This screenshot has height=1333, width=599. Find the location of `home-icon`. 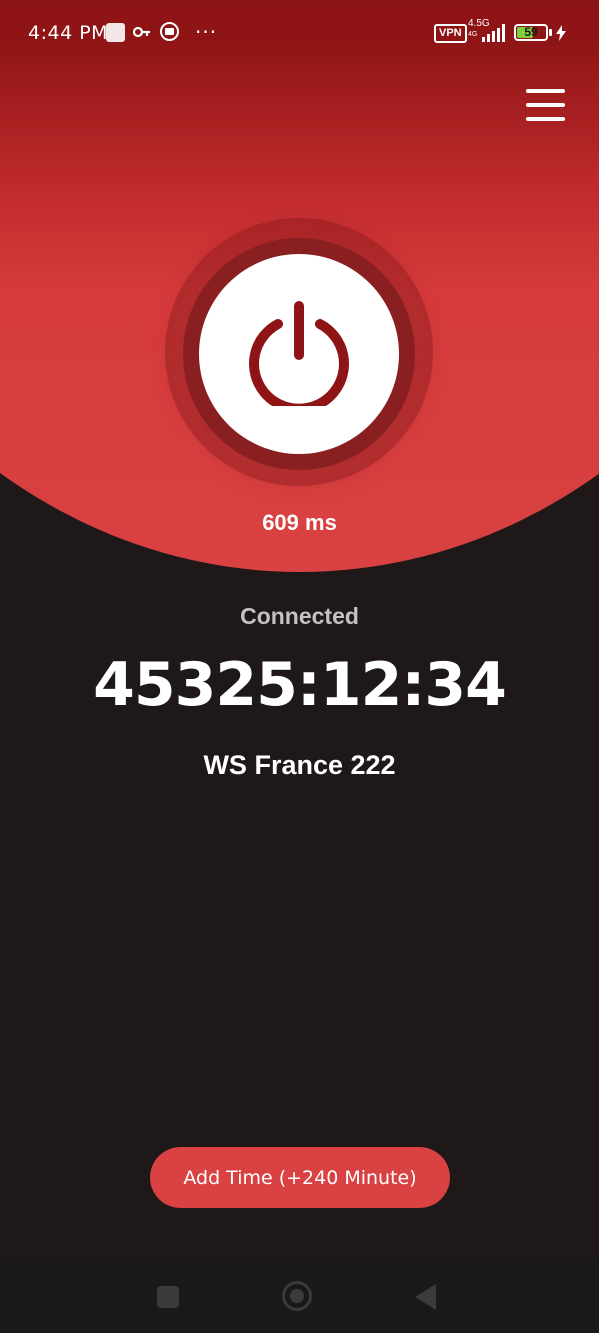

home-icon is located at coordinates (297, 1296).